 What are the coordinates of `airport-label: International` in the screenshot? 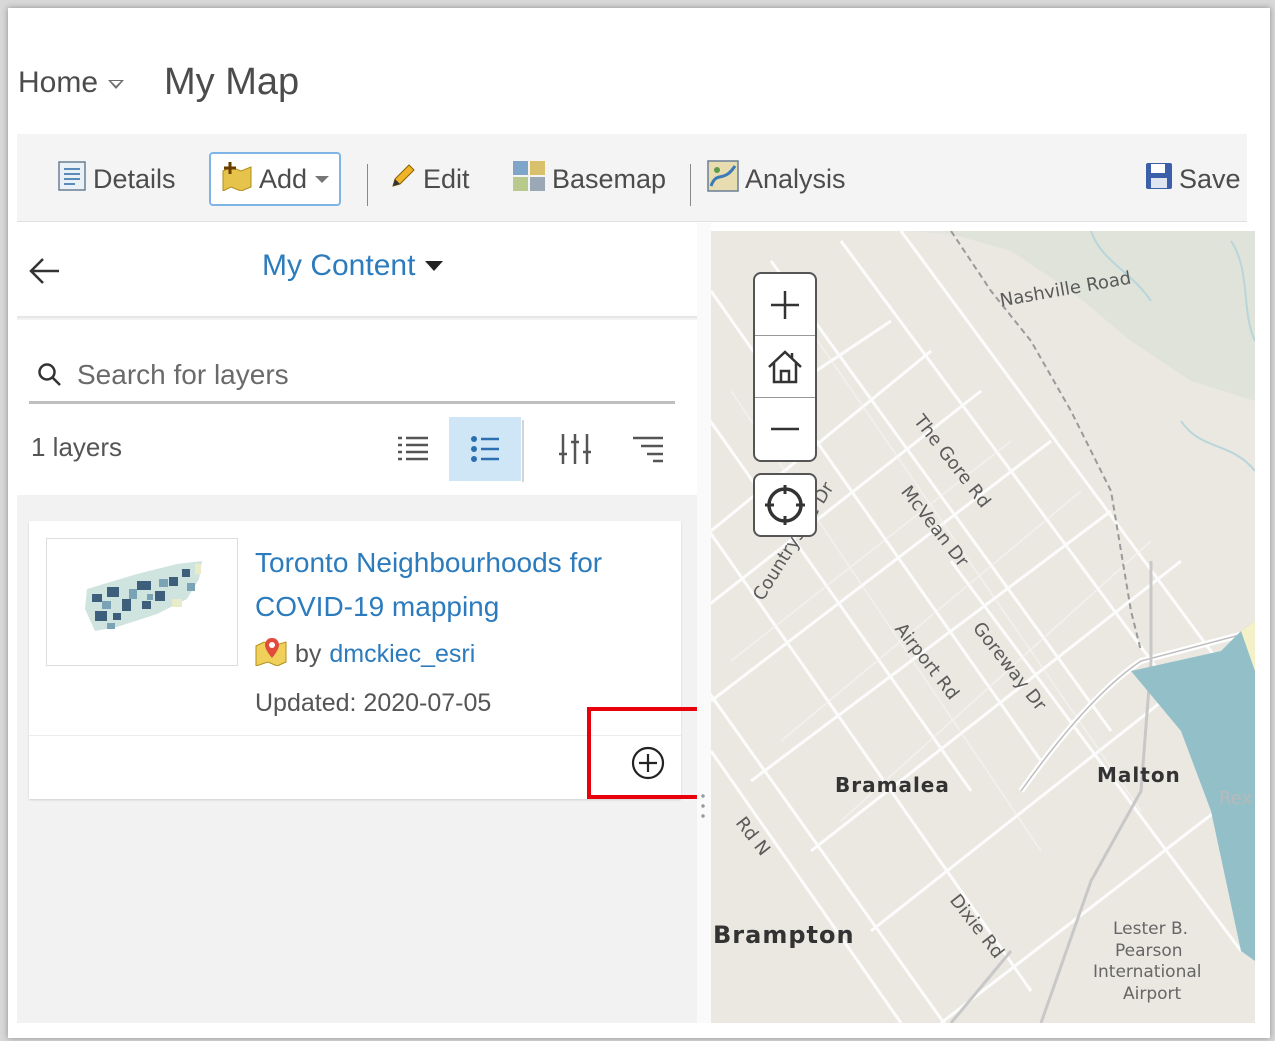 It's located at (1147, 972).